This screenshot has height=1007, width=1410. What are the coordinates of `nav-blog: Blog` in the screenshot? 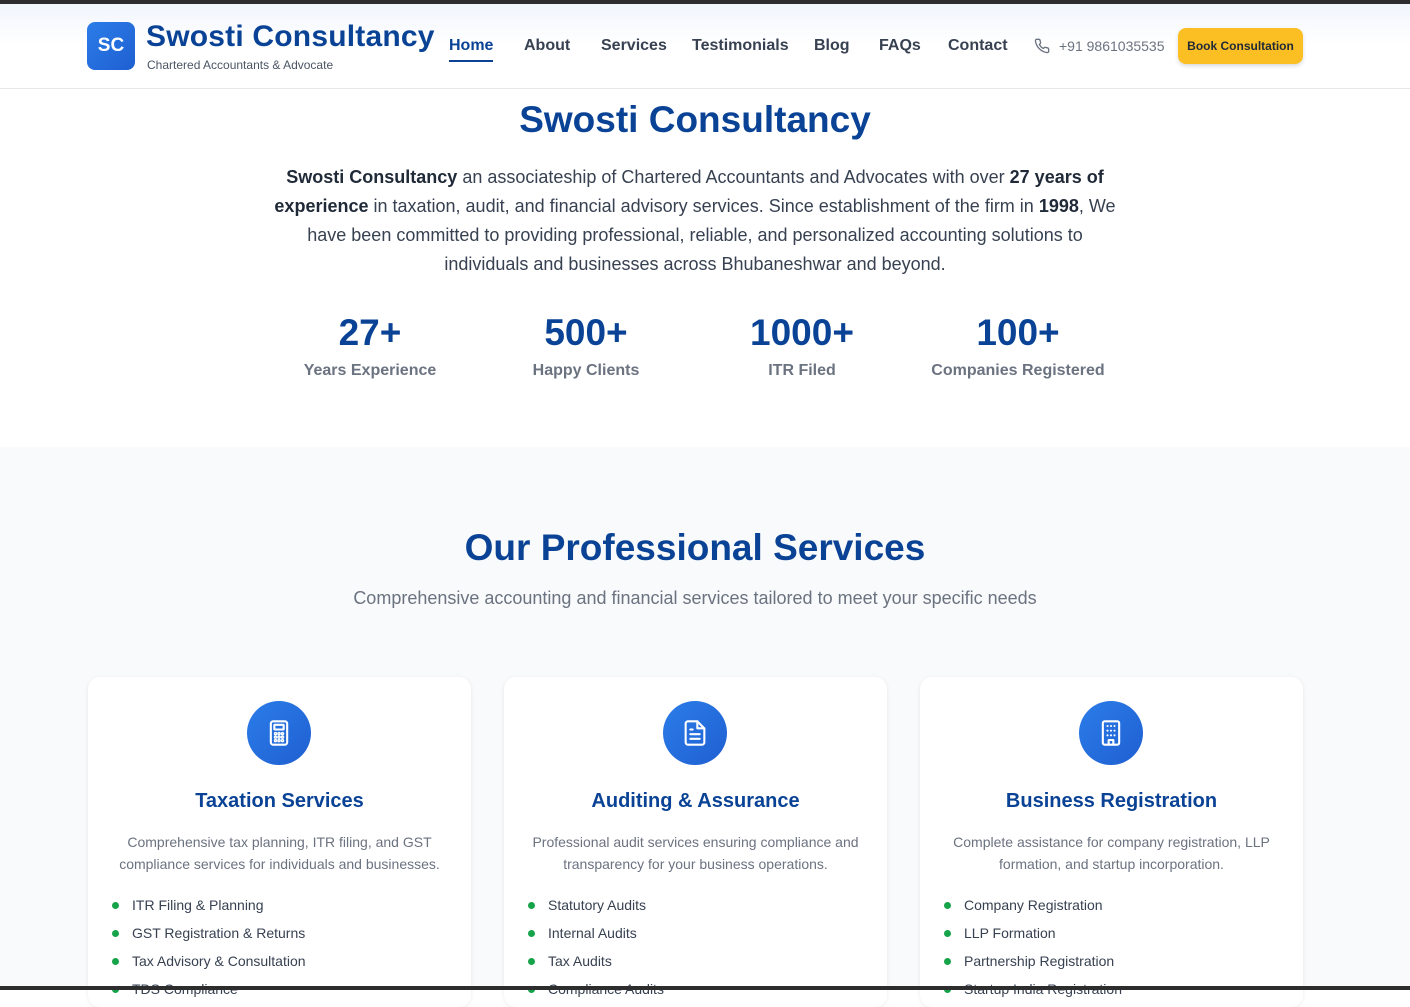 It's located at (832, 46).